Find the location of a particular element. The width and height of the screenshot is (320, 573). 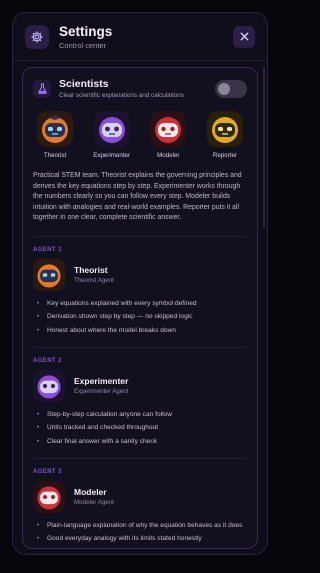

avatar-label: Theorist is located at coordinates (55, 155).